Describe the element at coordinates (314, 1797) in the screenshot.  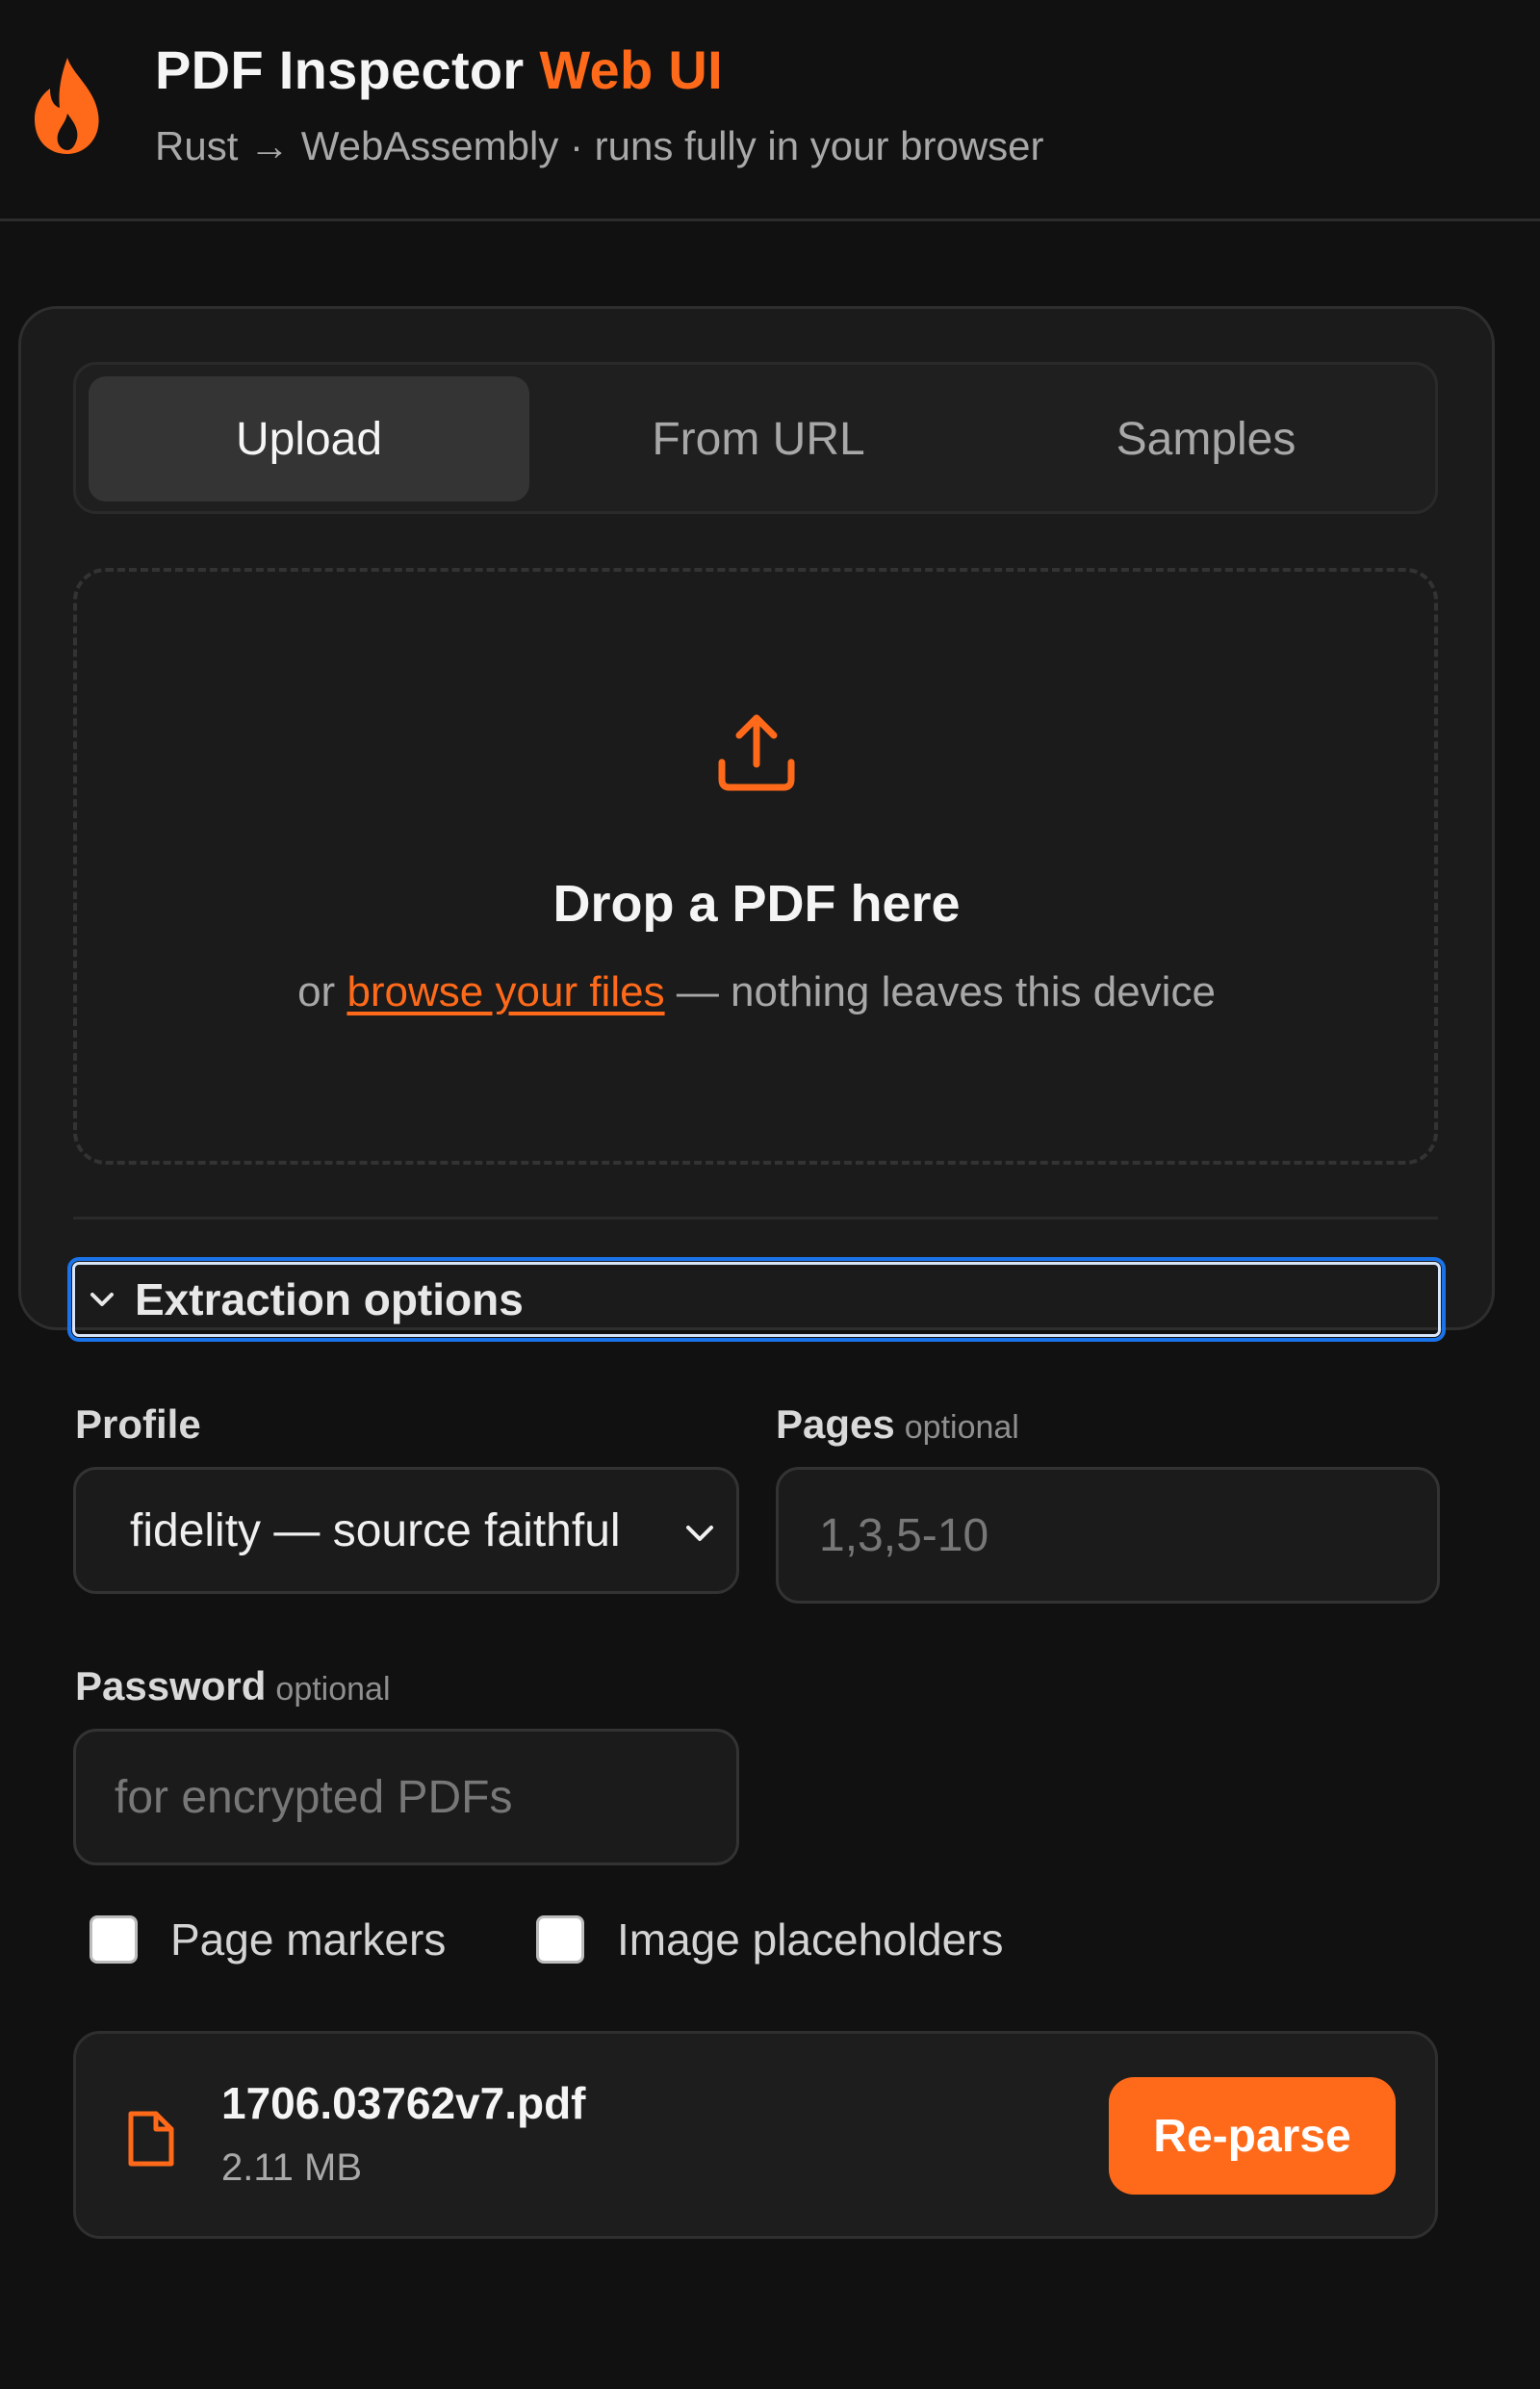
I see `password-placeholder: for encrypted PDFs` at that location.